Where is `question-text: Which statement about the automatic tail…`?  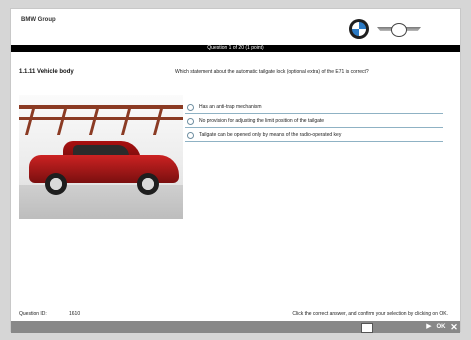 question-text: Which statement about the automatic tail… is located at coordinates (272, 72).